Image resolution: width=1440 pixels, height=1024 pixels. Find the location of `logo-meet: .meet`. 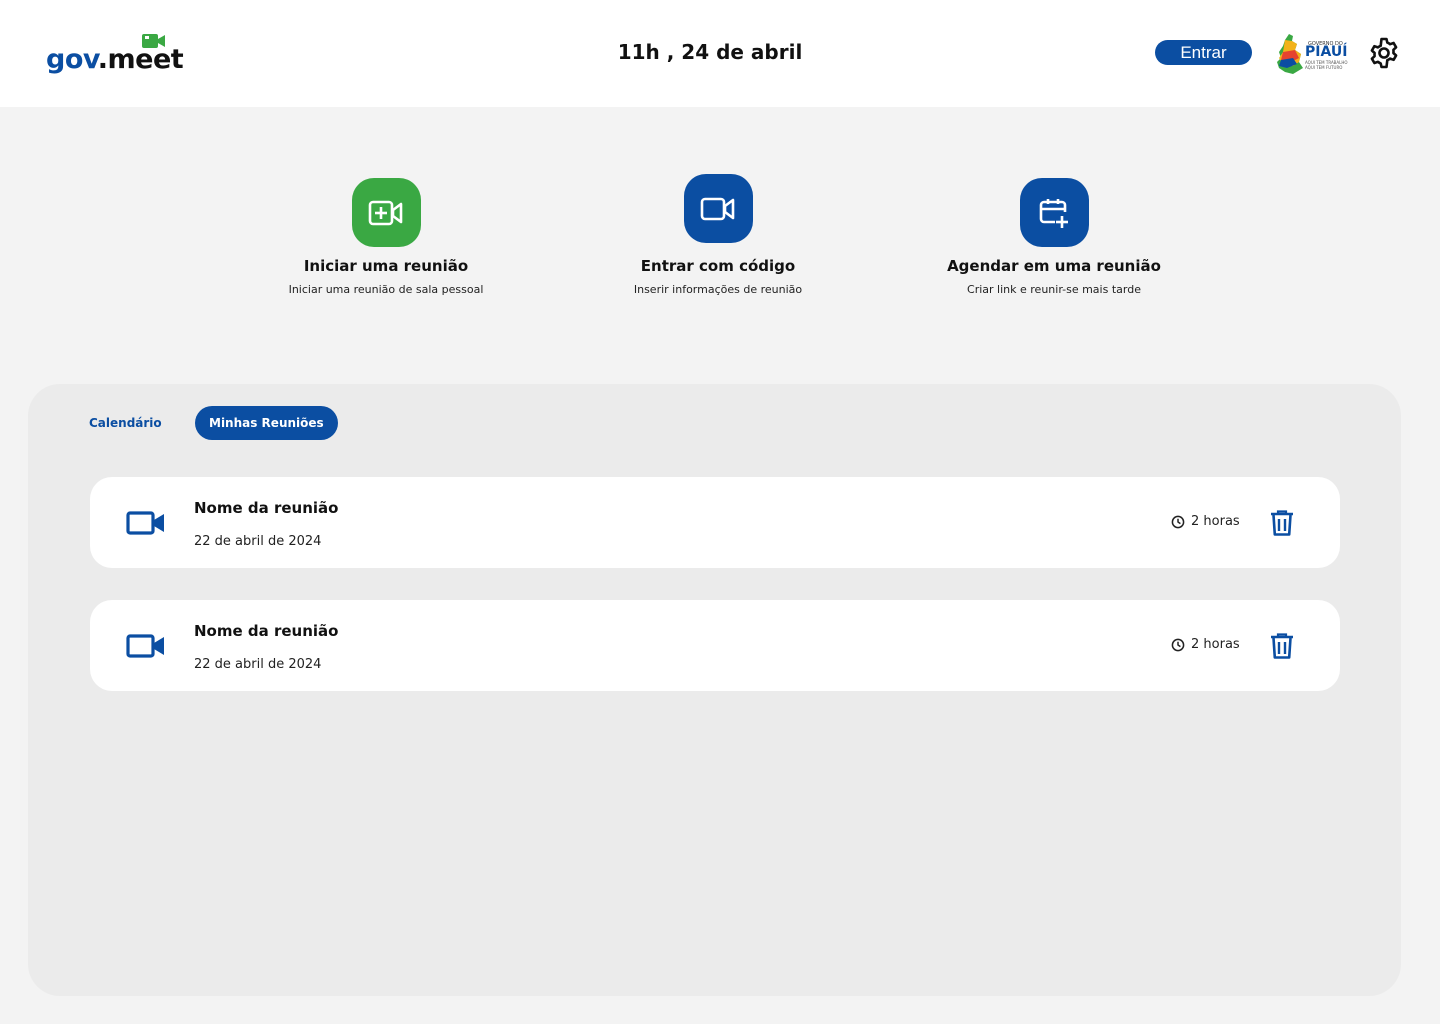

logo-meet: .meet is located at coordinates (140, 59).